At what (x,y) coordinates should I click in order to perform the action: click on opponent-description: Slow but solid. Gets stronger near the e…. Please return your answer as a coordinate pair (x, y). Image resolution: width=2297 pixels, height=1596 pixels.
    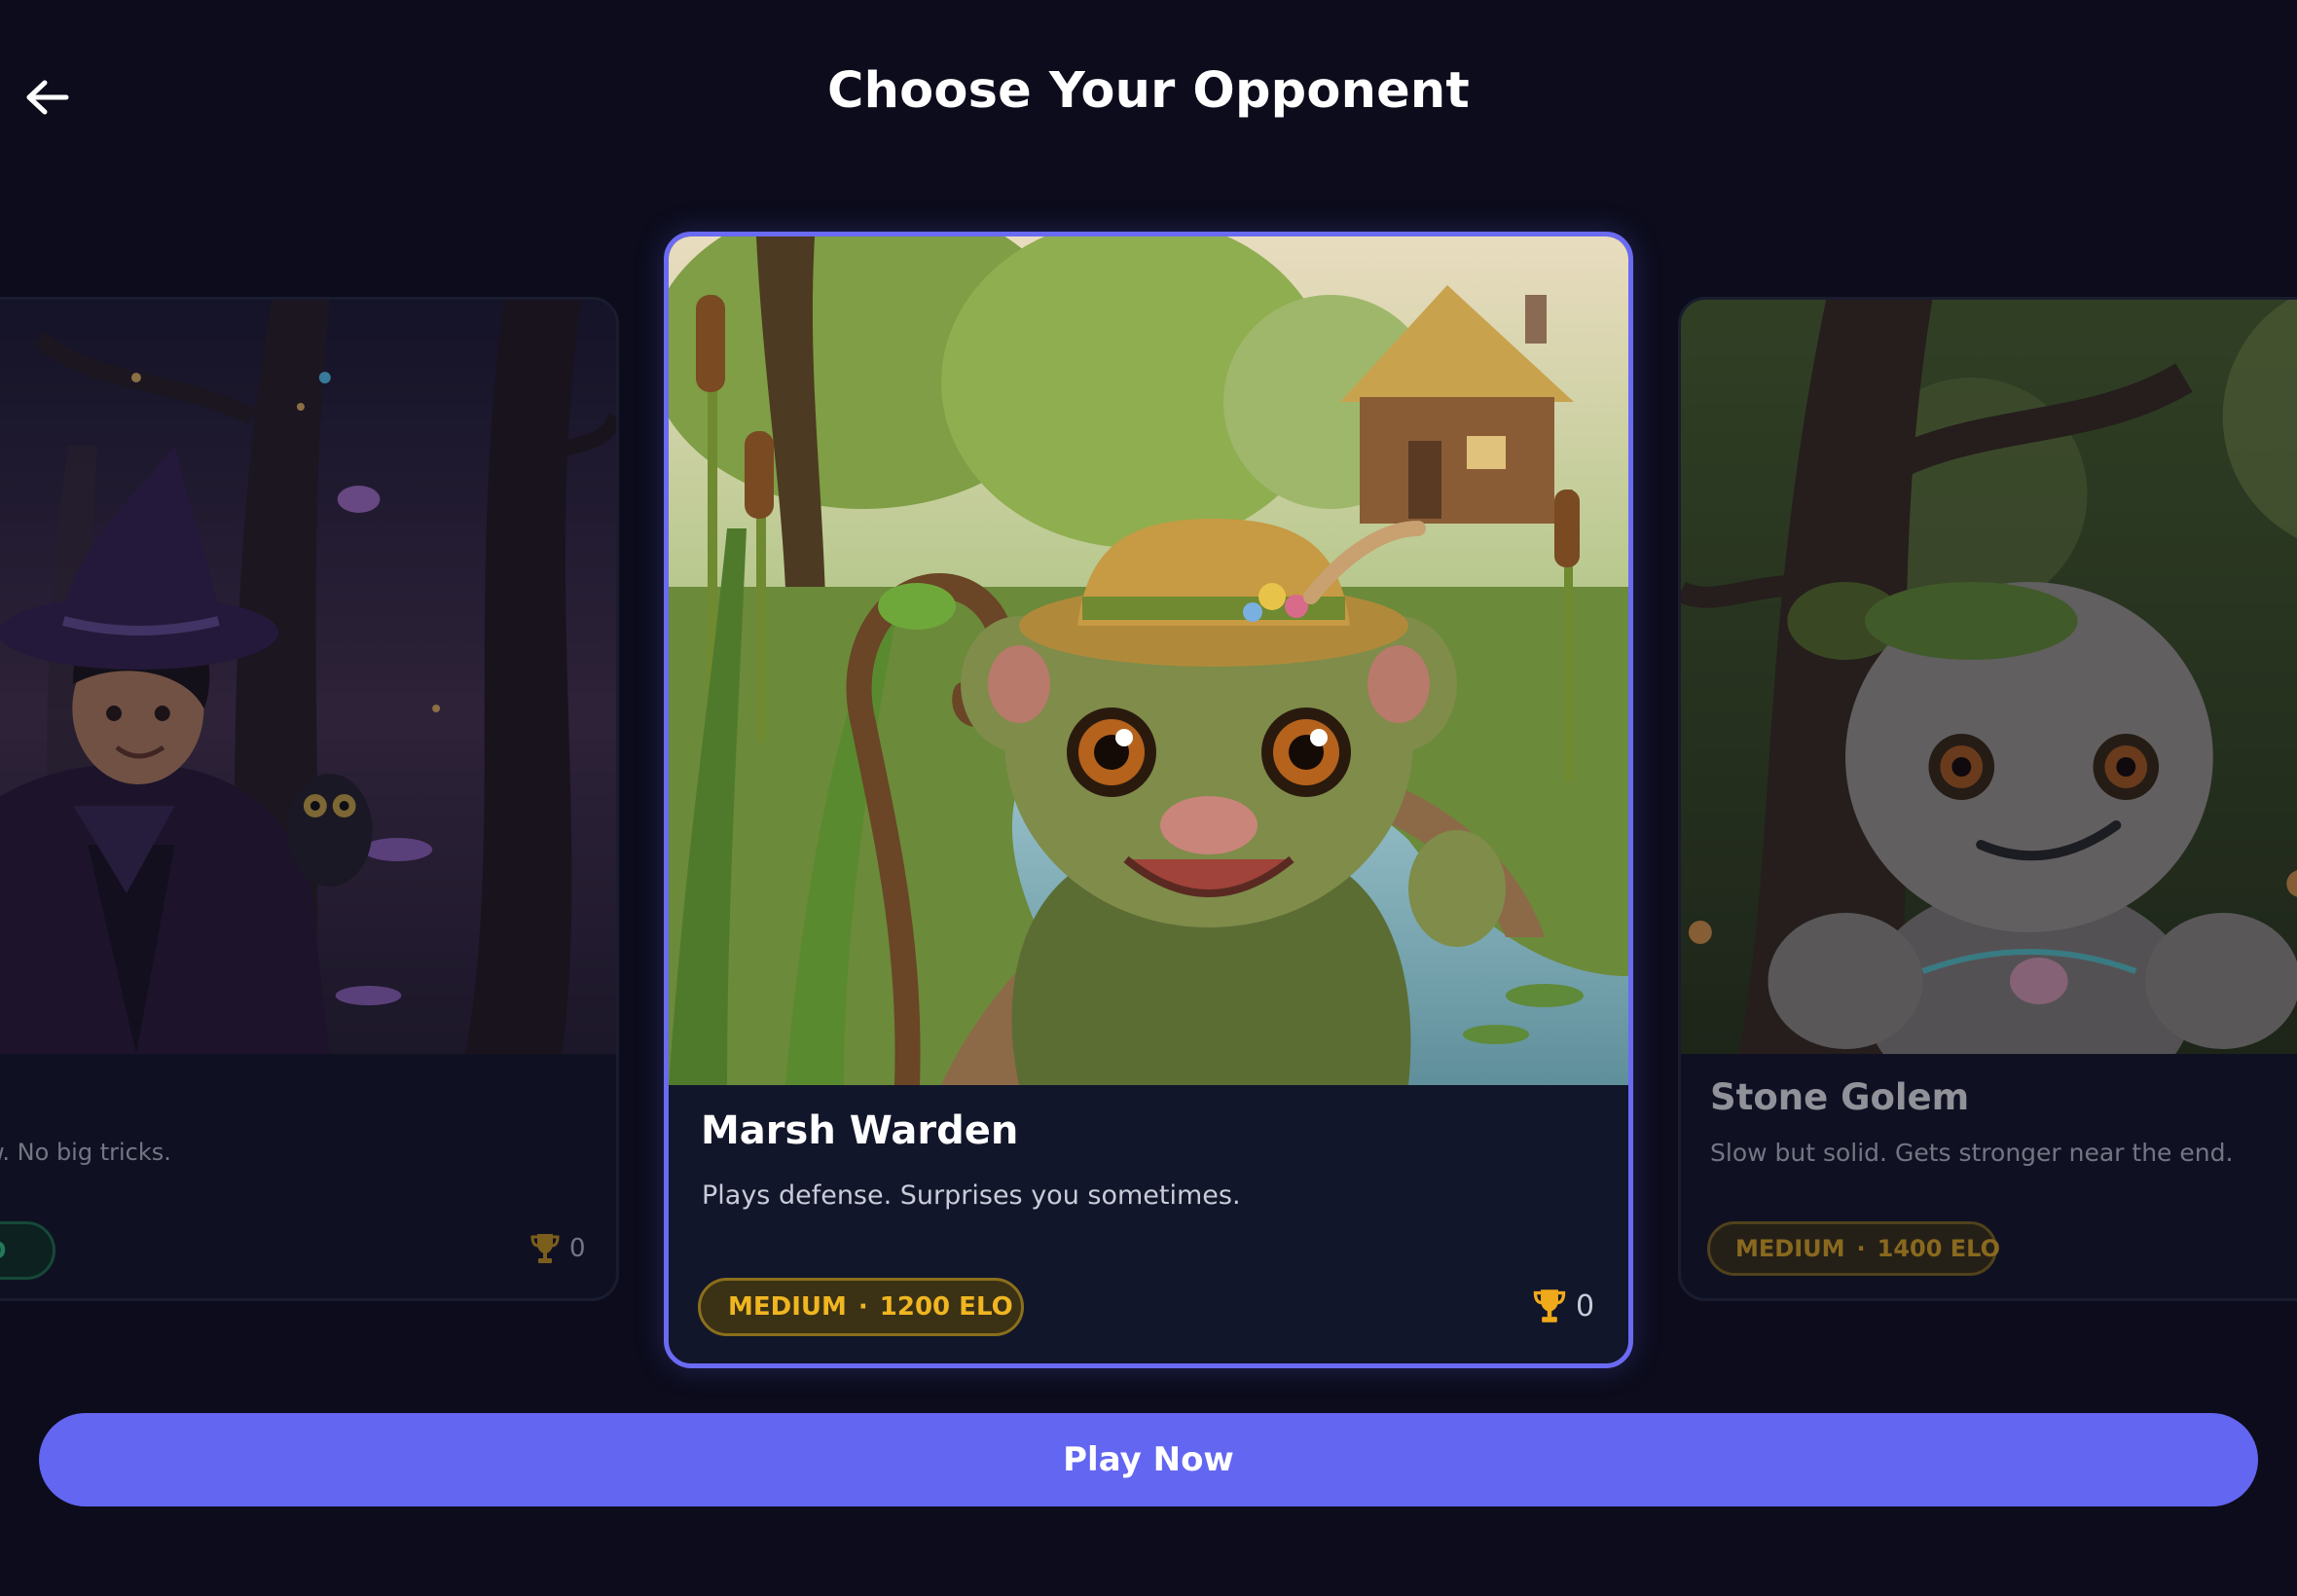
    Looking at the image, I should click on (1972, 1153).